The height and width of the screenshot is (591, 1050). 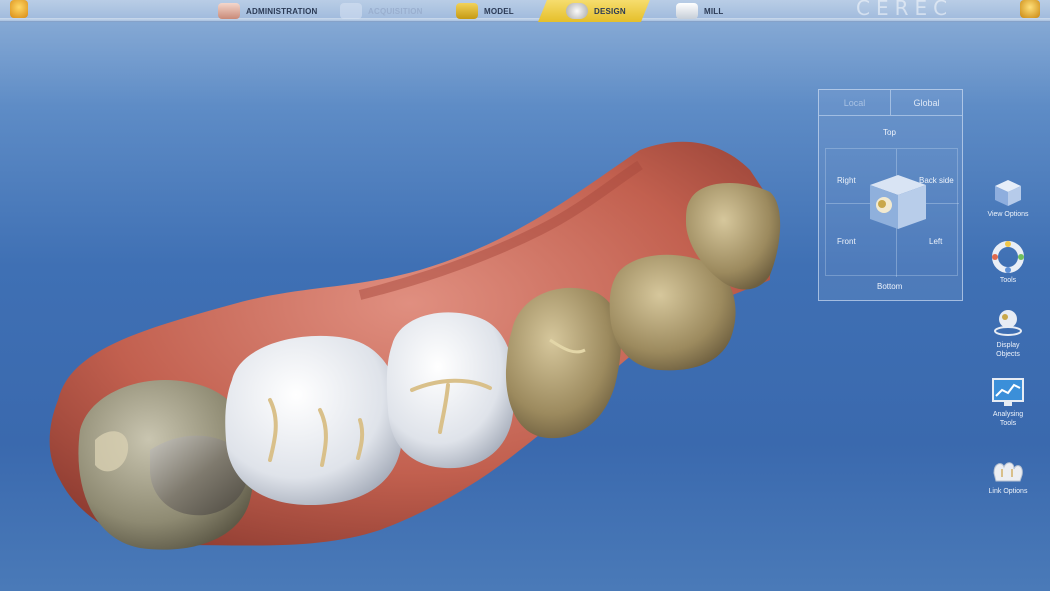 I want to click on view-options-button: View Options, so click(x=1008, y=198).